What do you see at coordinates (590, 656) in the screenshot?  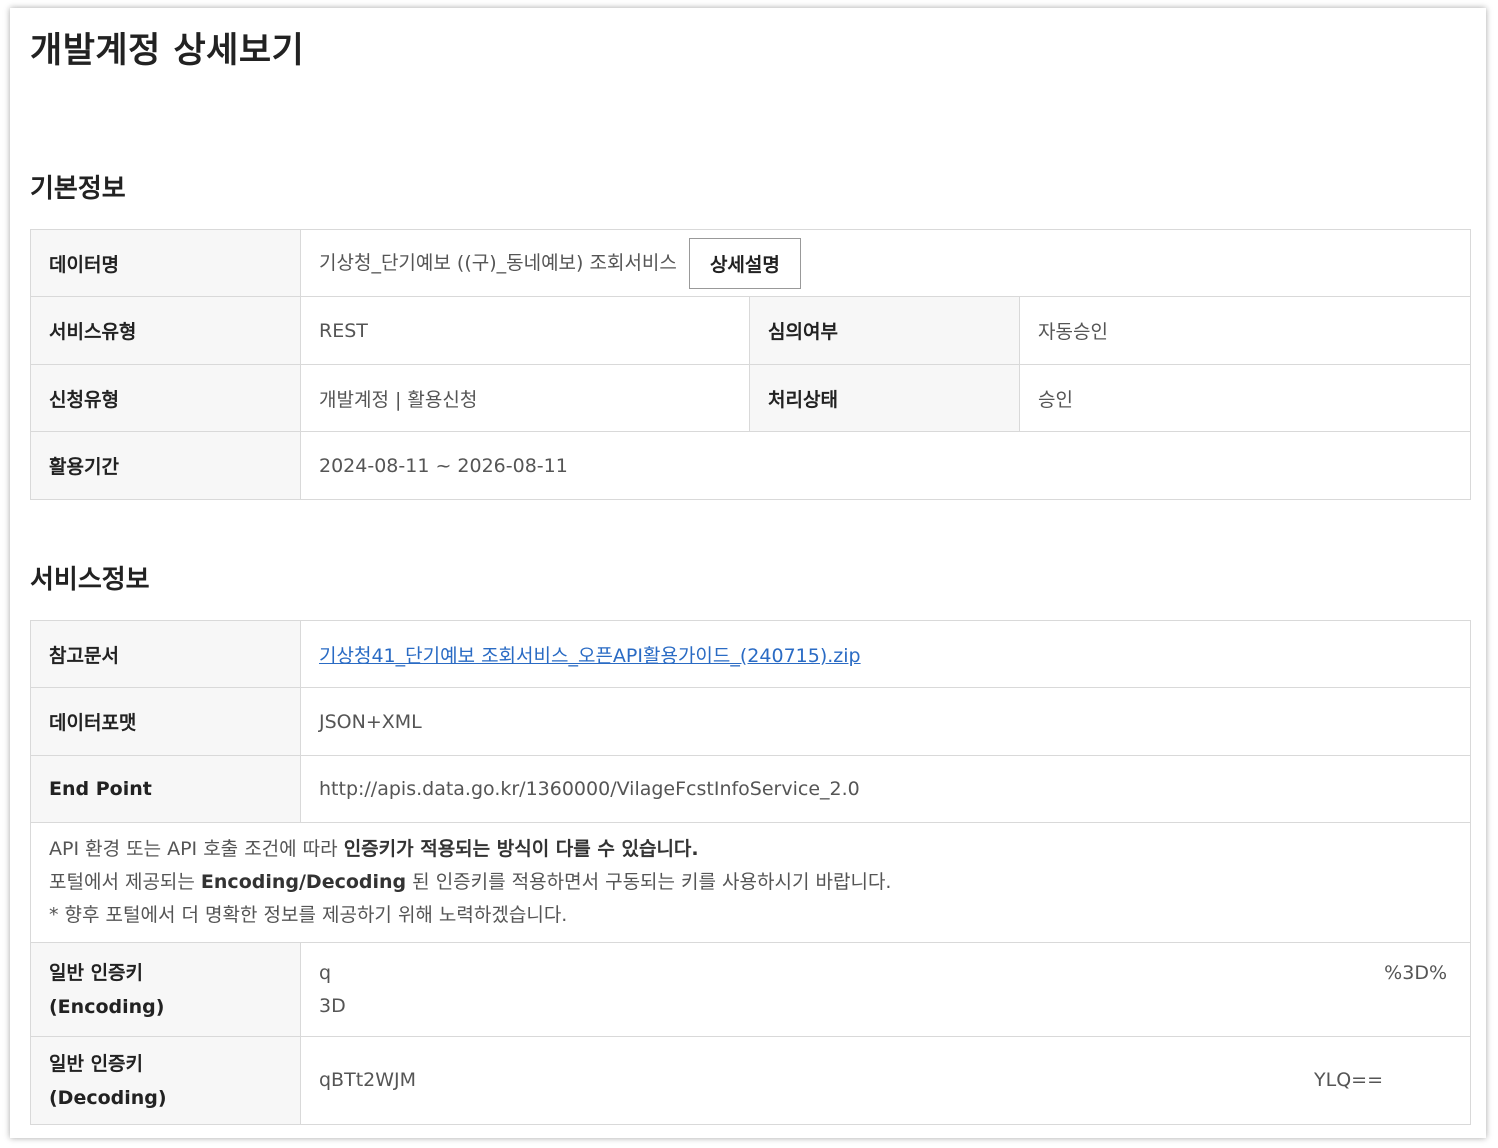 I see `ref-doc-link: 기상청41_단기예보 조회서비스_오픈API활용가이드_(240715).zip` at bounding box center [590, 656].